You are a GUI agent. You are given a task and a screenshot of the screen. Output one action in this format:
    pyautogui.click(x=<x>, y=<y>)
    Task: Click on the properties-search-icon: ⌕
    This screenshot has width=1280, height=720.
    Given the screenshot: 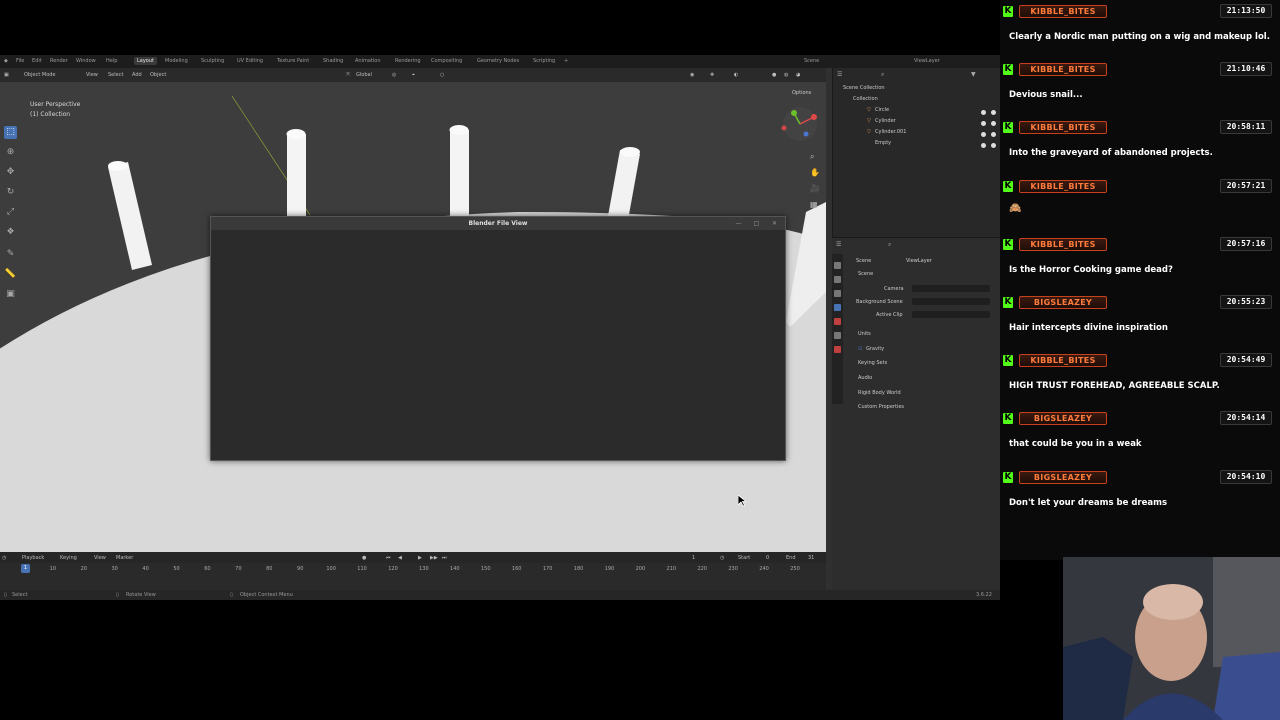 What is the action you would take?
    pyautogui.click(x=889, y=245)
    